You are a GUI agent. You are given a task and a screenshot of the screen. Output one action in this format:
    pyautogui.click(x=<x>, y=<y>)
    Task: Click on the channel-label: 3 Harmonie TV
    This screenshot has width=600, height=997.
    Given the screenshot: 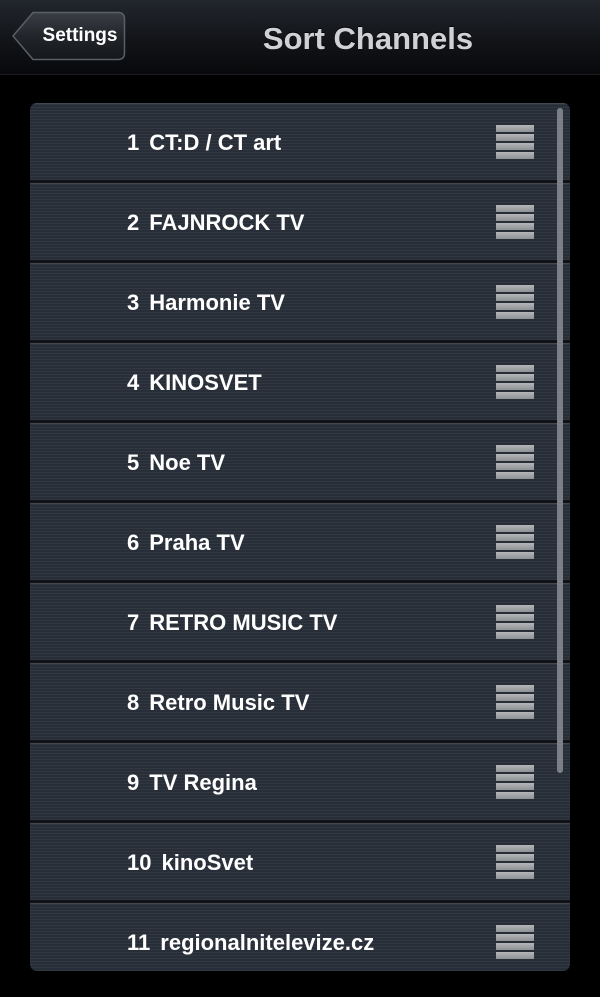 What is the action you would take?
    pyautogui.click(x=206, y=302)
    